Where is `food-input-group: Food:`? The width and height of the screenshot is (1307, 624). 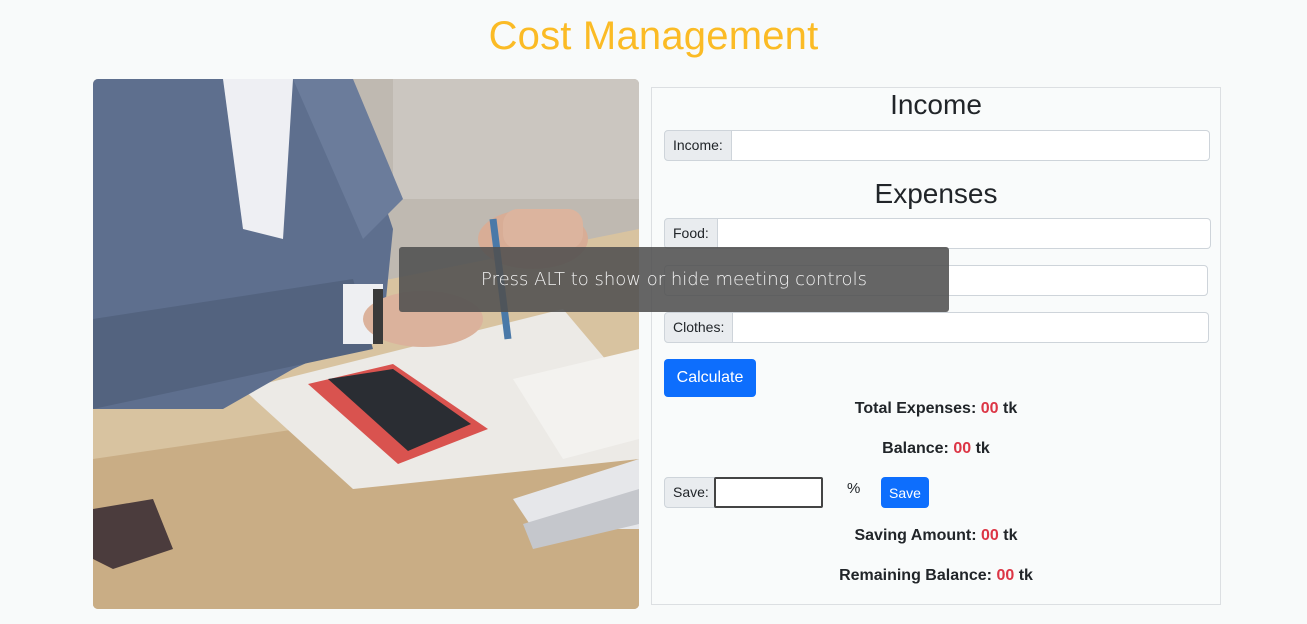
food-input-group: Food: is located at coordinates (937, 233).